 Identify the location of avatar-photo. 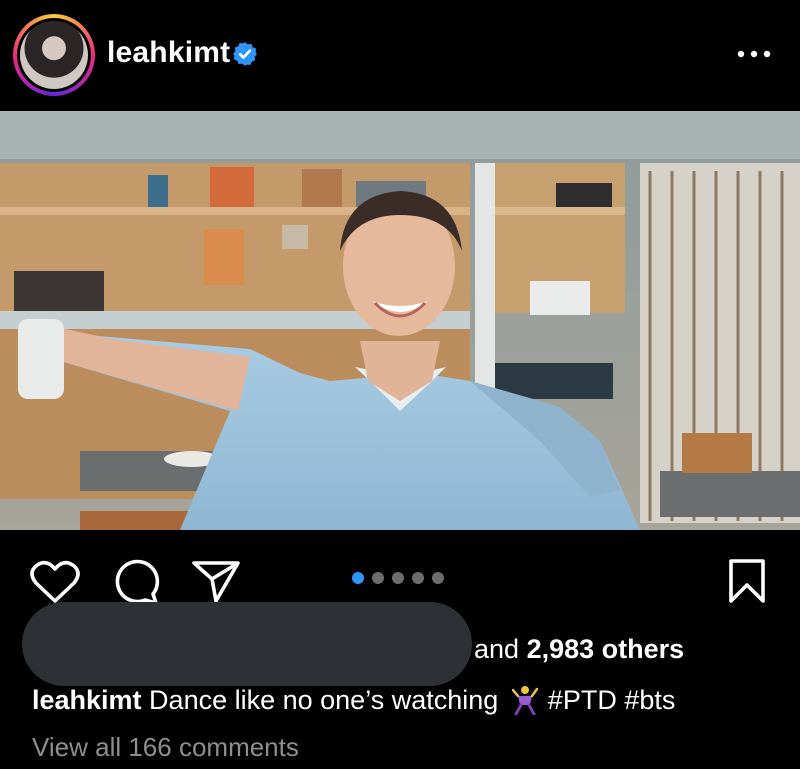
(54, 55).